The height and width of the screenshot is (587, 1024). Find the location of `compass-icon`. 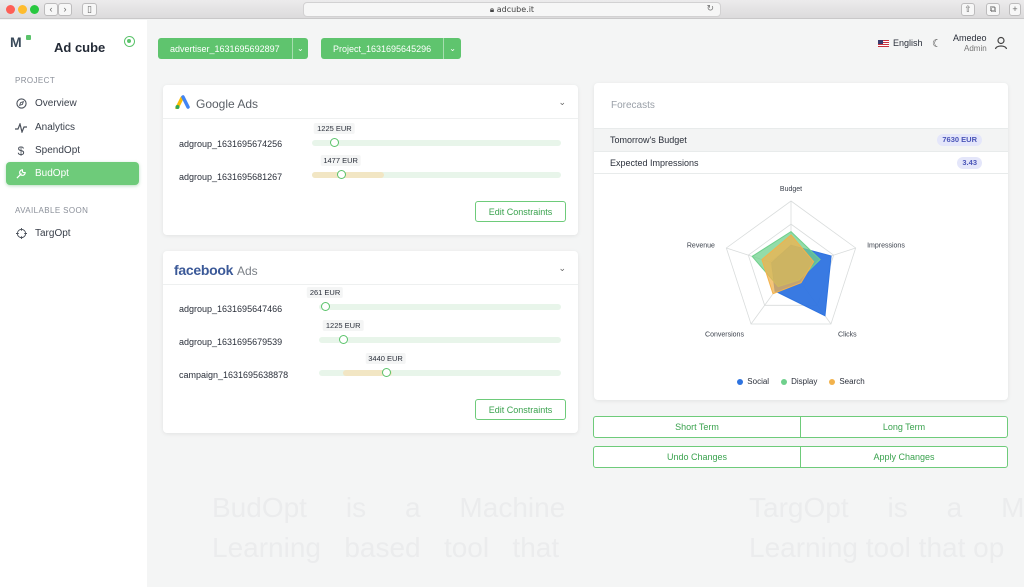

compass-icon is located at coordinates (21, 104).